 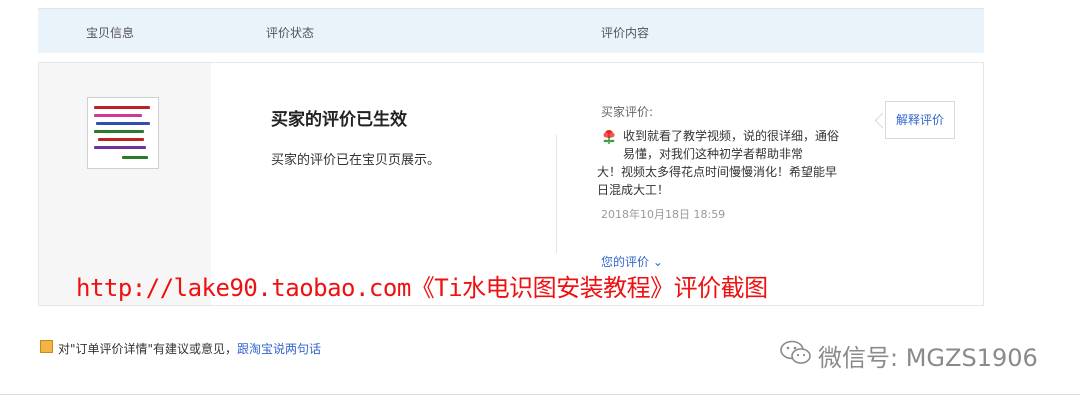 What do you see at coordinates (663, 214) in the screenshot?
I see `review-timestamp: 2018年10月18日 18:59` at bounding box center [663, 214].